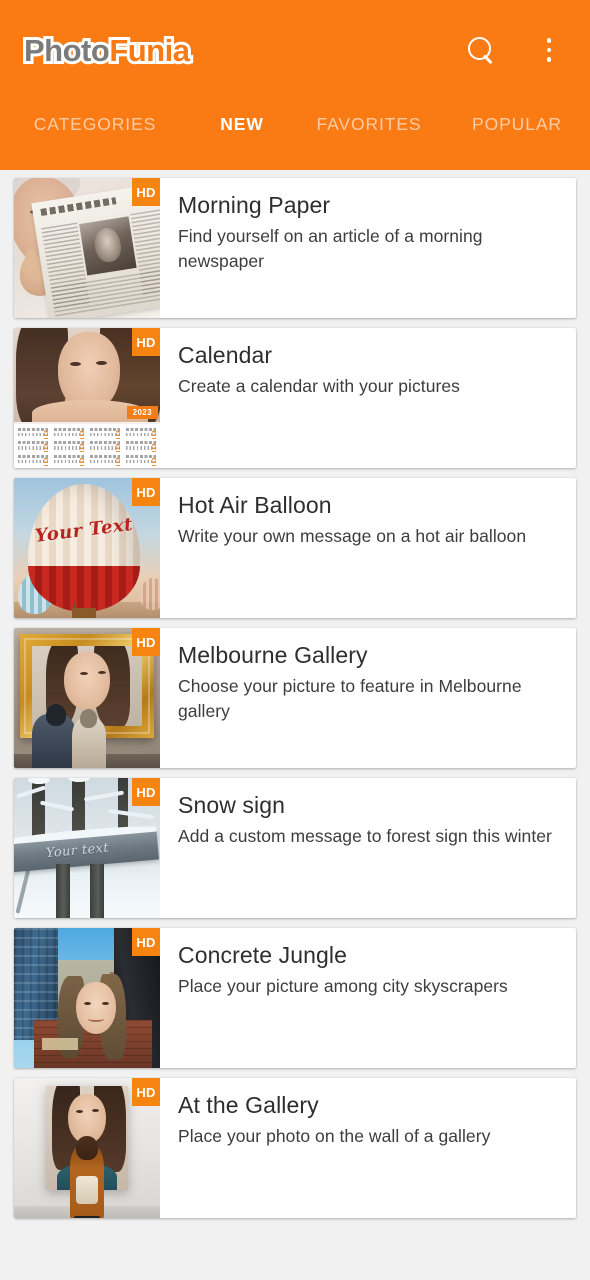 Image resolution: width=590 pixels, height=1280 pixels. What do you see at coordinates (87, 998) in the screenshot?
I see `effect-thumbnail-concrete-jungle: HD` at bounding box center [87, 998].